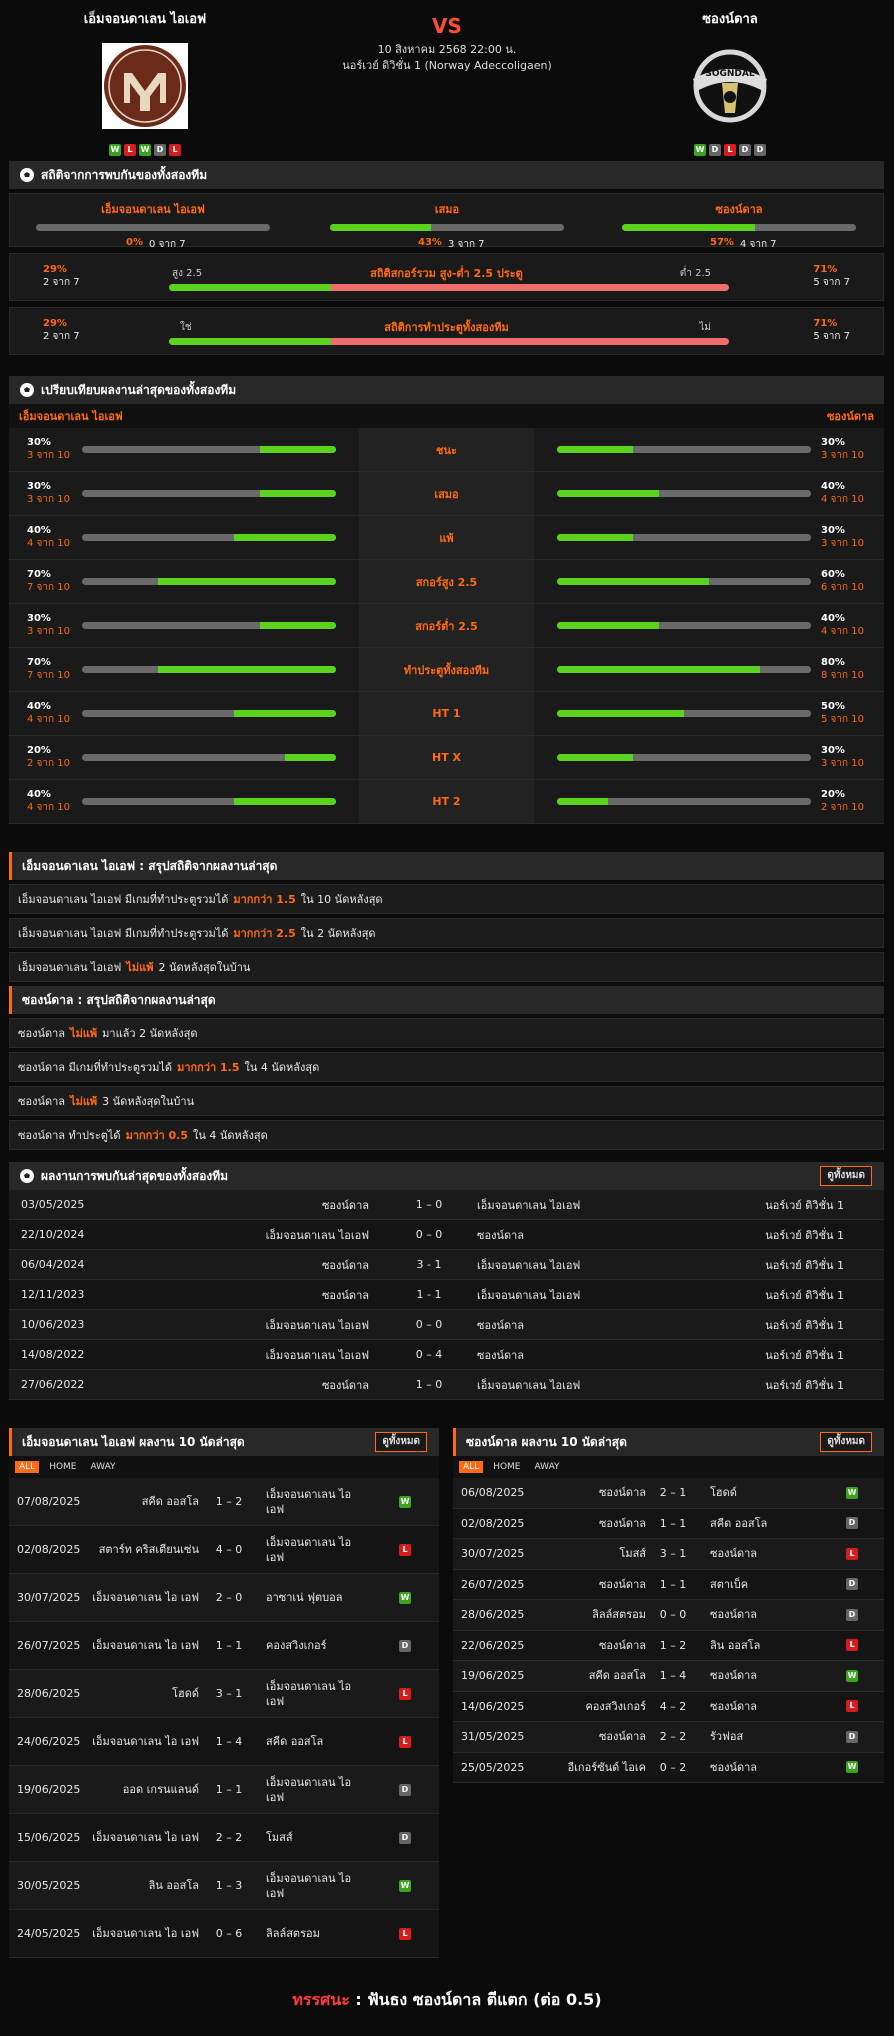  Describe the element at coordinates (49, 1885) in the screenshot. I see `match-date: 30/05/2025` at that location.